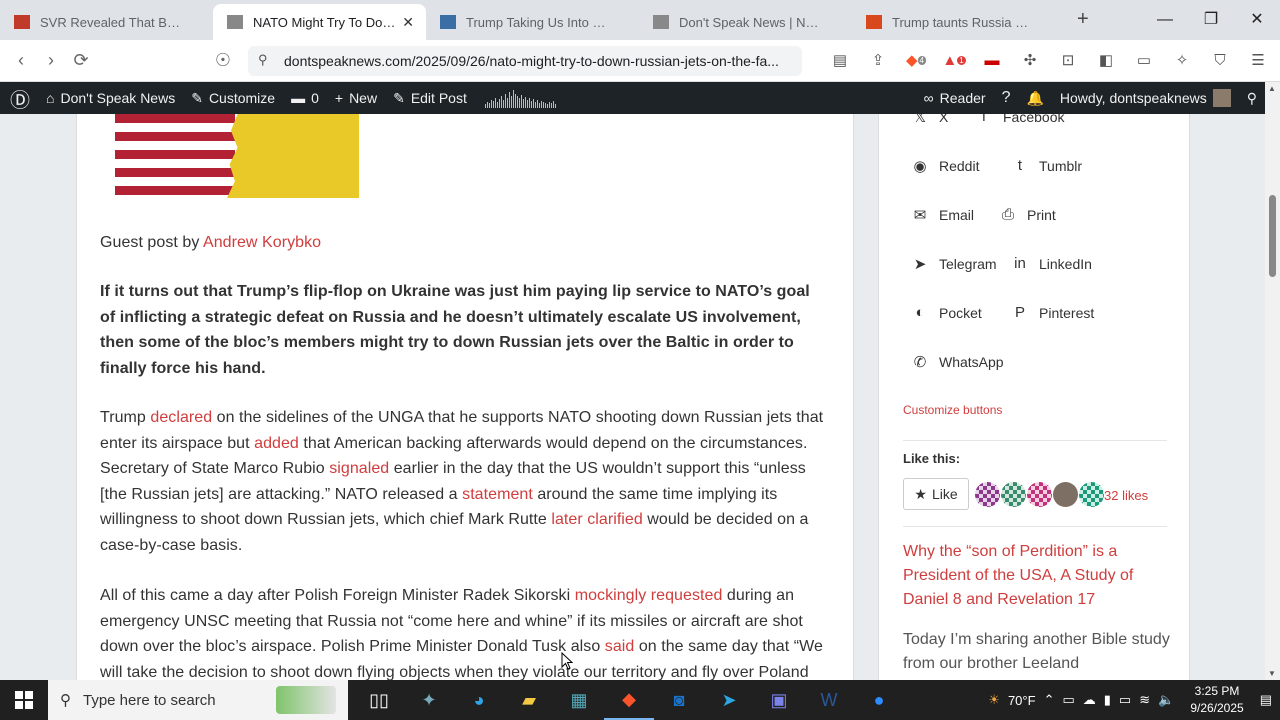  What do you see at coordinates (198, 700) in the screenshot?
I see `taskbar-search-box: ⚲ Type here to search` at bounding box center [198, 700].